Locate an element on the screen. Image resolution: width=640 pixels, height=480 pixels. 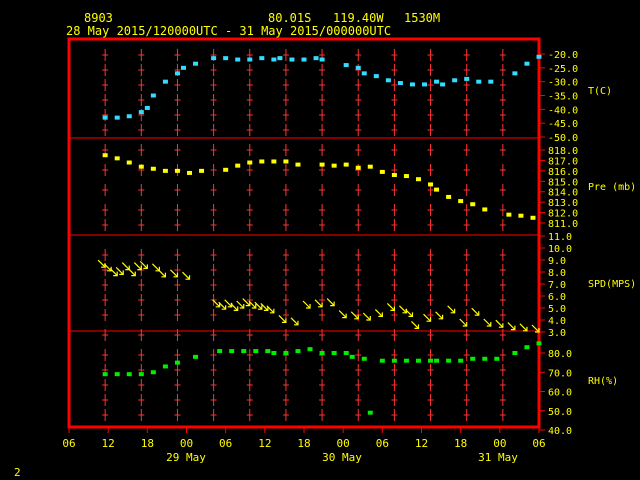
x-tick-label: 06 is located at coordinates (225, 443).